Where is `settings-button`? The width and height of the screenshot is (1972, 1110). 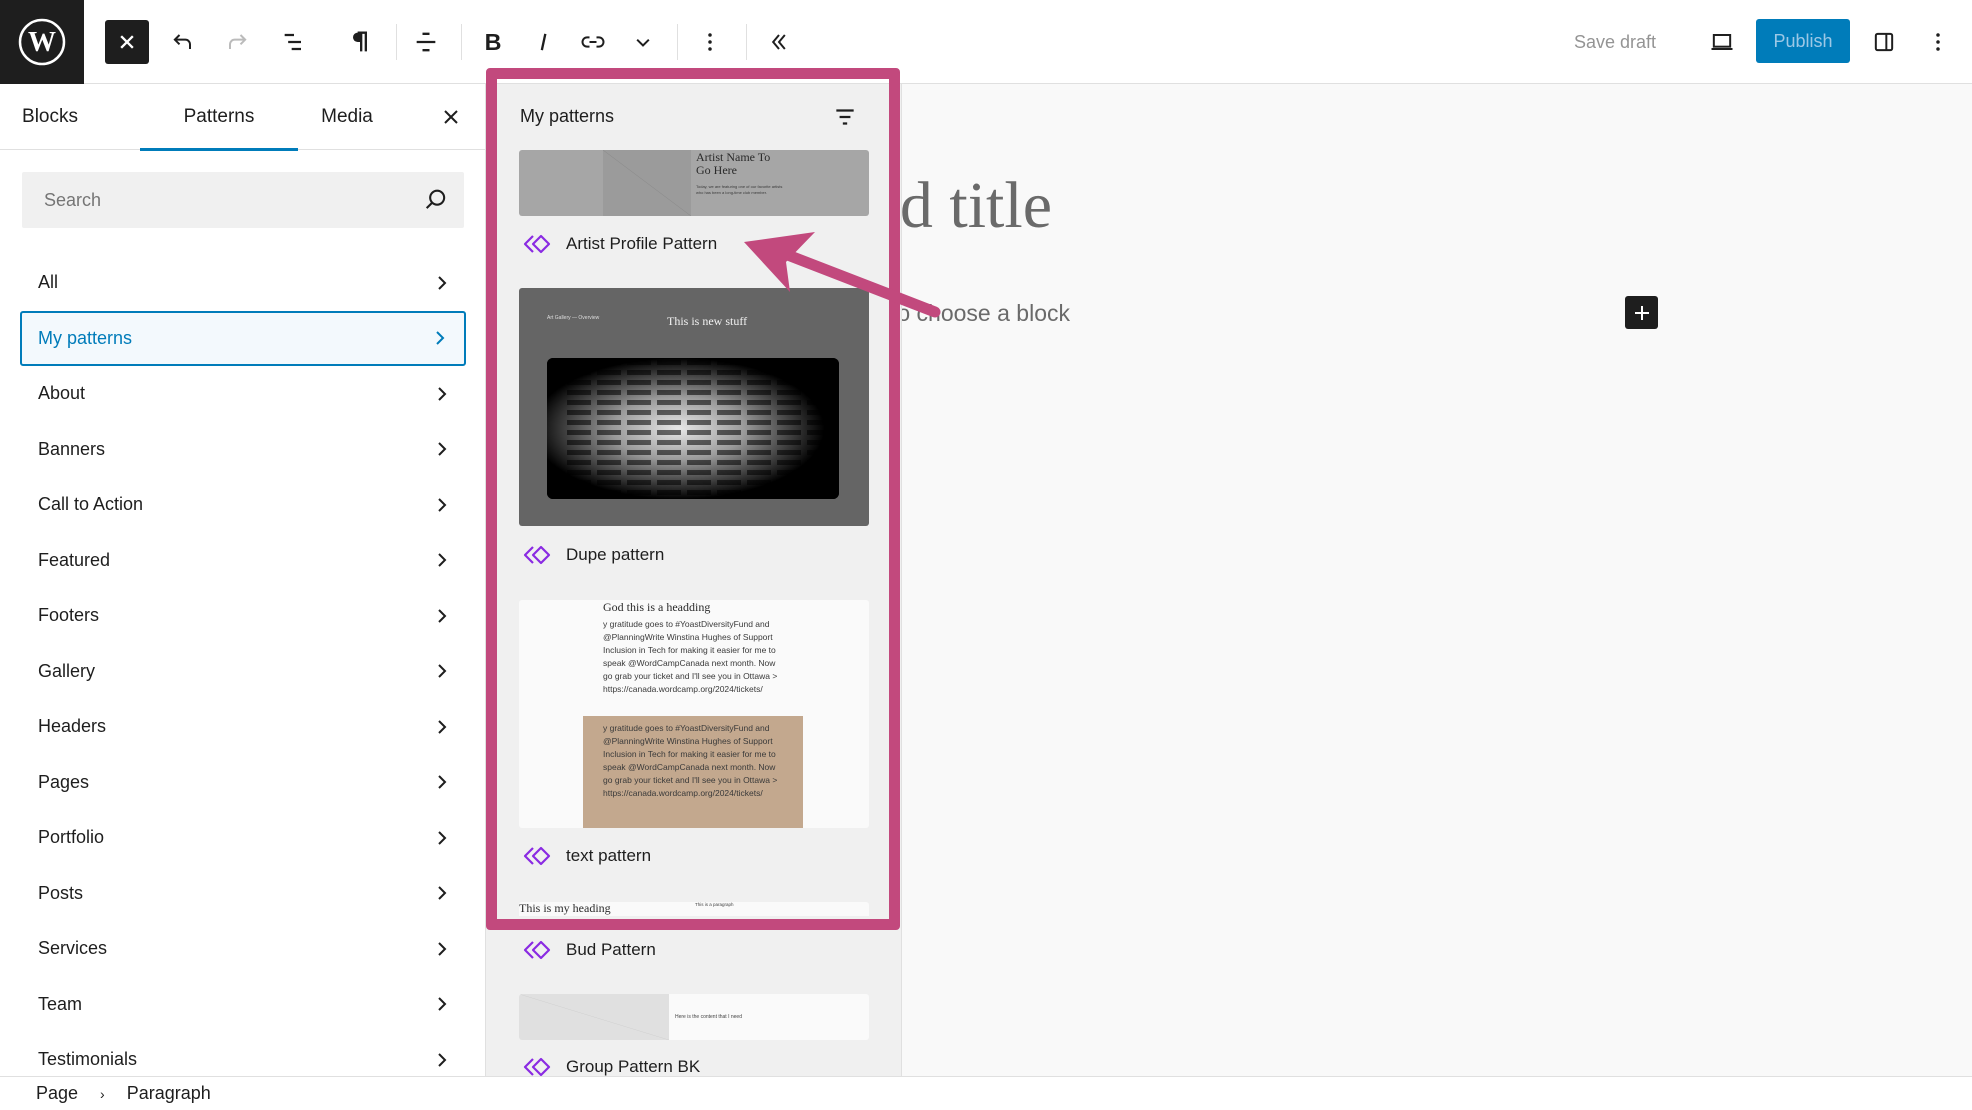
settings-button is located at coordinates (1884, 42).